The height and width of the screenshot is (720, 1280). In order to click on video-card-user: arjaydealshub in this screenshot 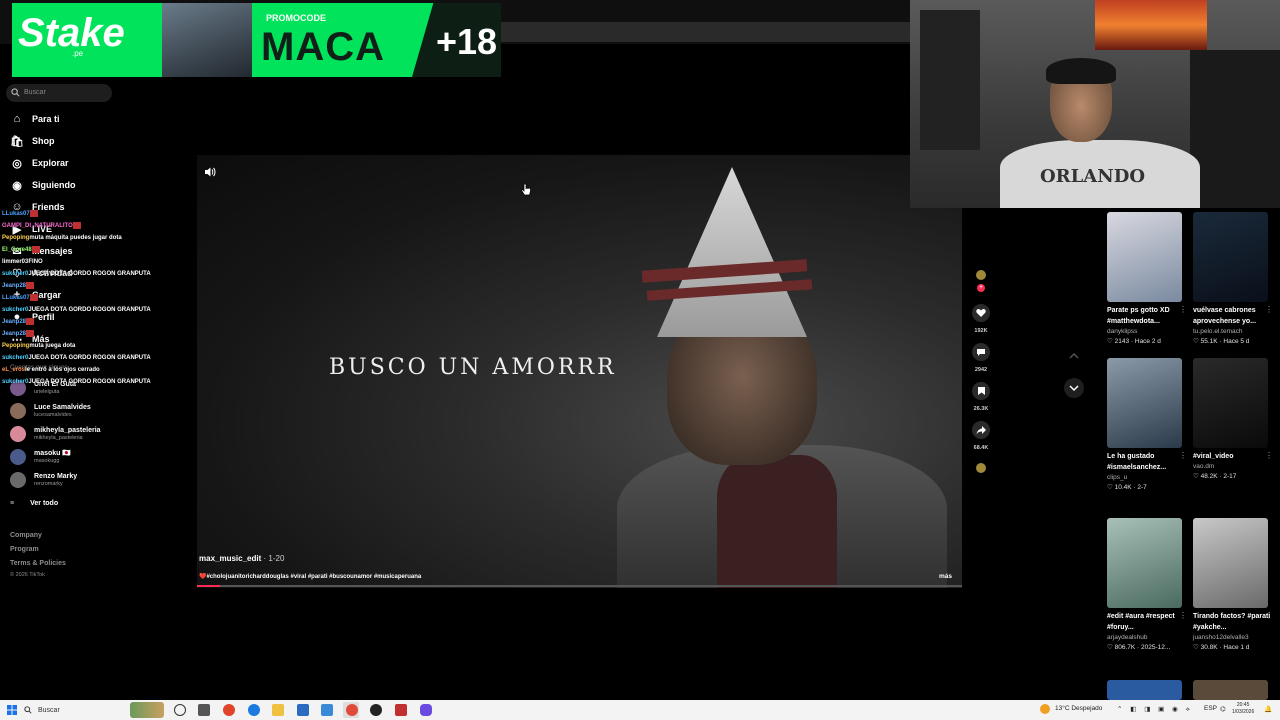, I will do `click(1127, 637)`.